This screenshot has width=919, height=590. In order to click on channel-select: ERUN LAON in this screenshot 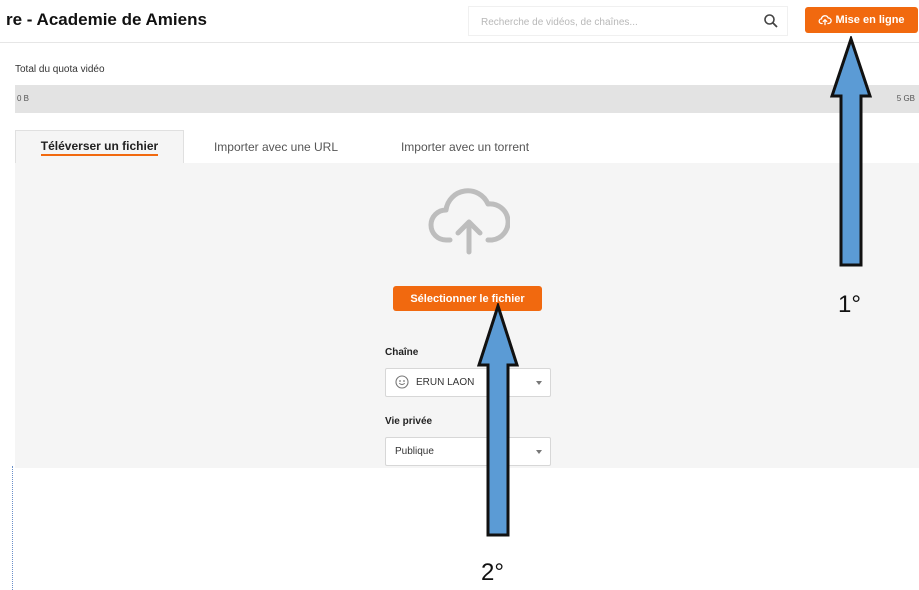, I will do `click(468, 382)`.